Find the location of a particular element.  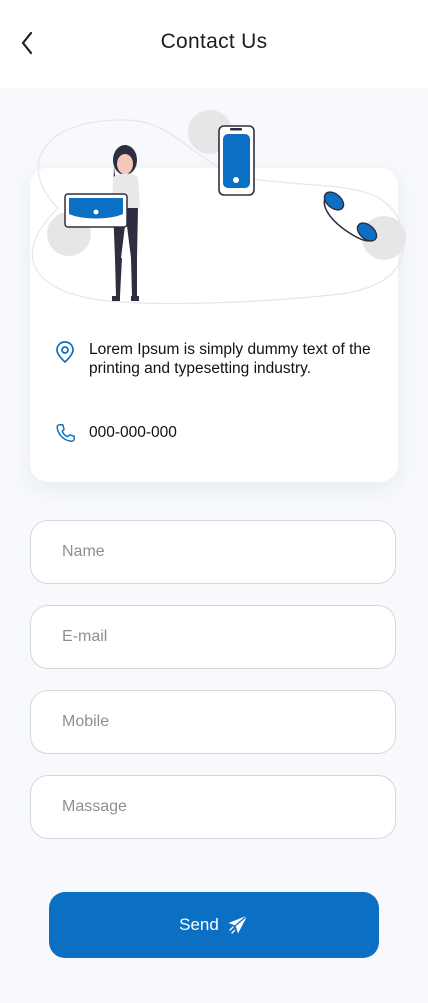

name-field is located at coordinates (213, 552).